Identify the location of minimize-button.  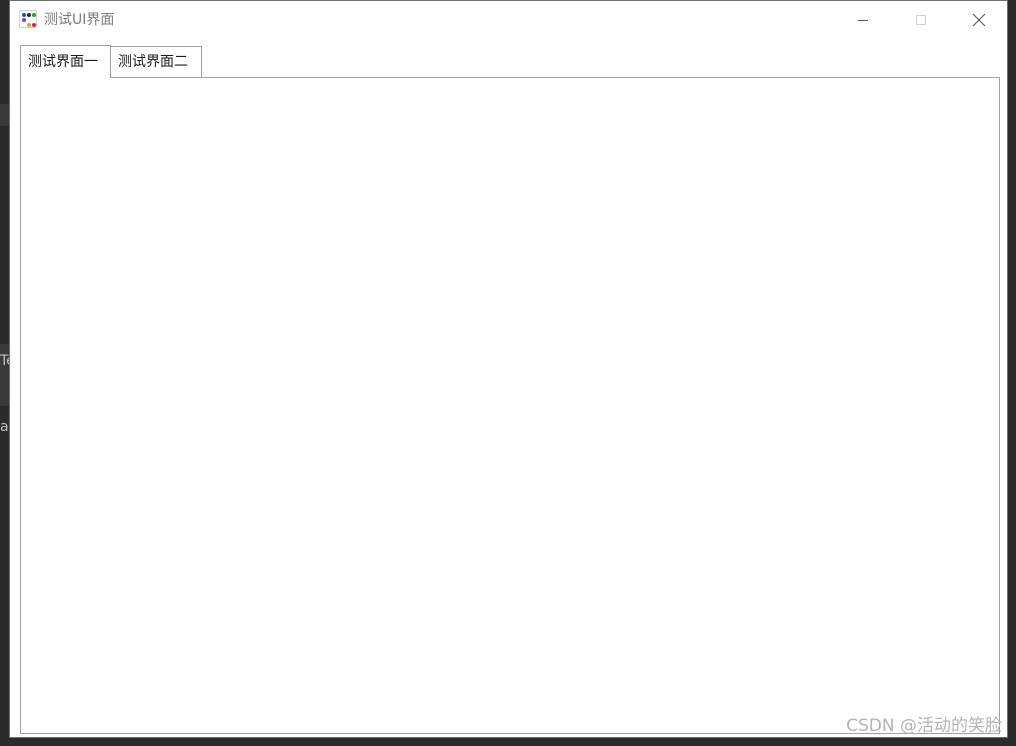
(863, 20).